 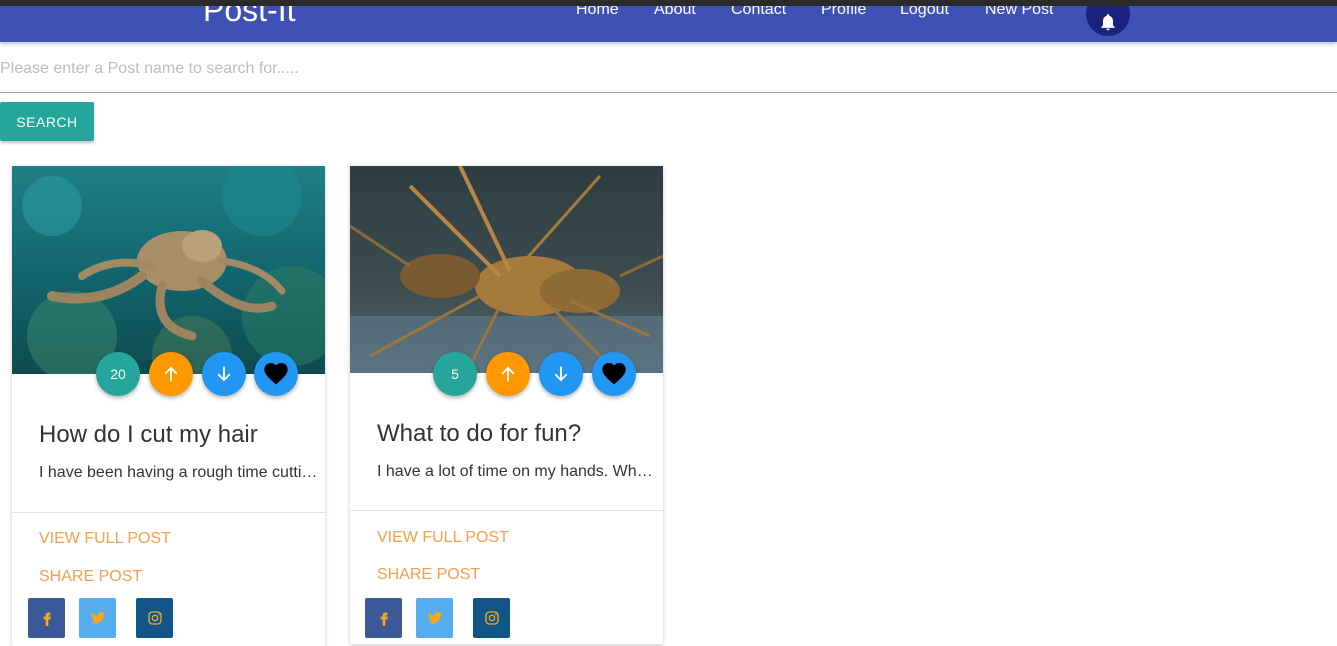 What do you see at coordinates (843, 14) in the screenshot?
I see `nav-profile: Profile` at bounding box center [843, 14].